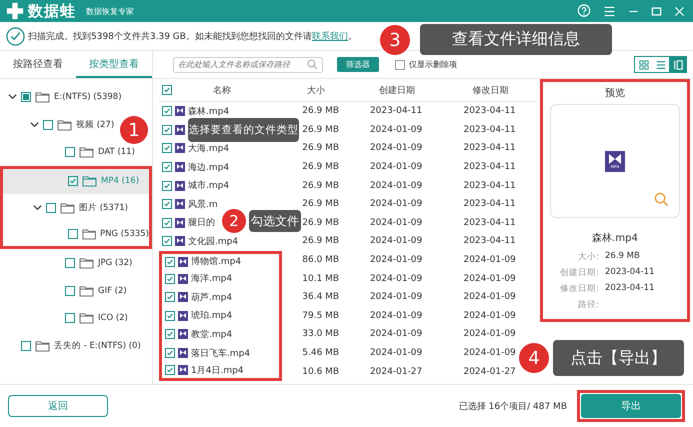 The height and width of the screenshot is (427, 693). What do you see at coordinates (112, 291) in the screenshot?
I see `tree-label: GIF (2)` at bounding box center [112, 291].